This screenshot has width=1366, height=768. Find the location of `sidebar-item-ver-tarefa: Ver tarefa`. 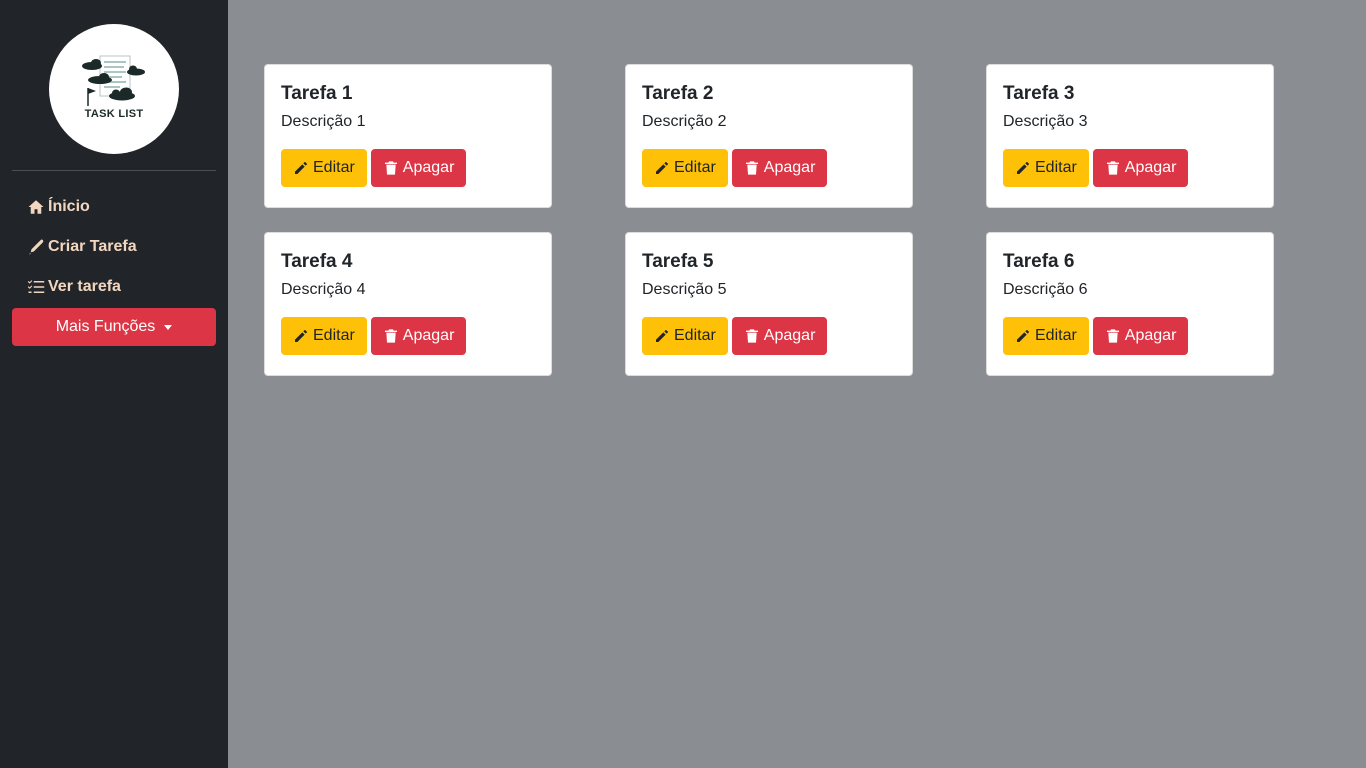

sidebar-item-ver-tarefa: Ver tarefa is located at coordinates (114, 287).